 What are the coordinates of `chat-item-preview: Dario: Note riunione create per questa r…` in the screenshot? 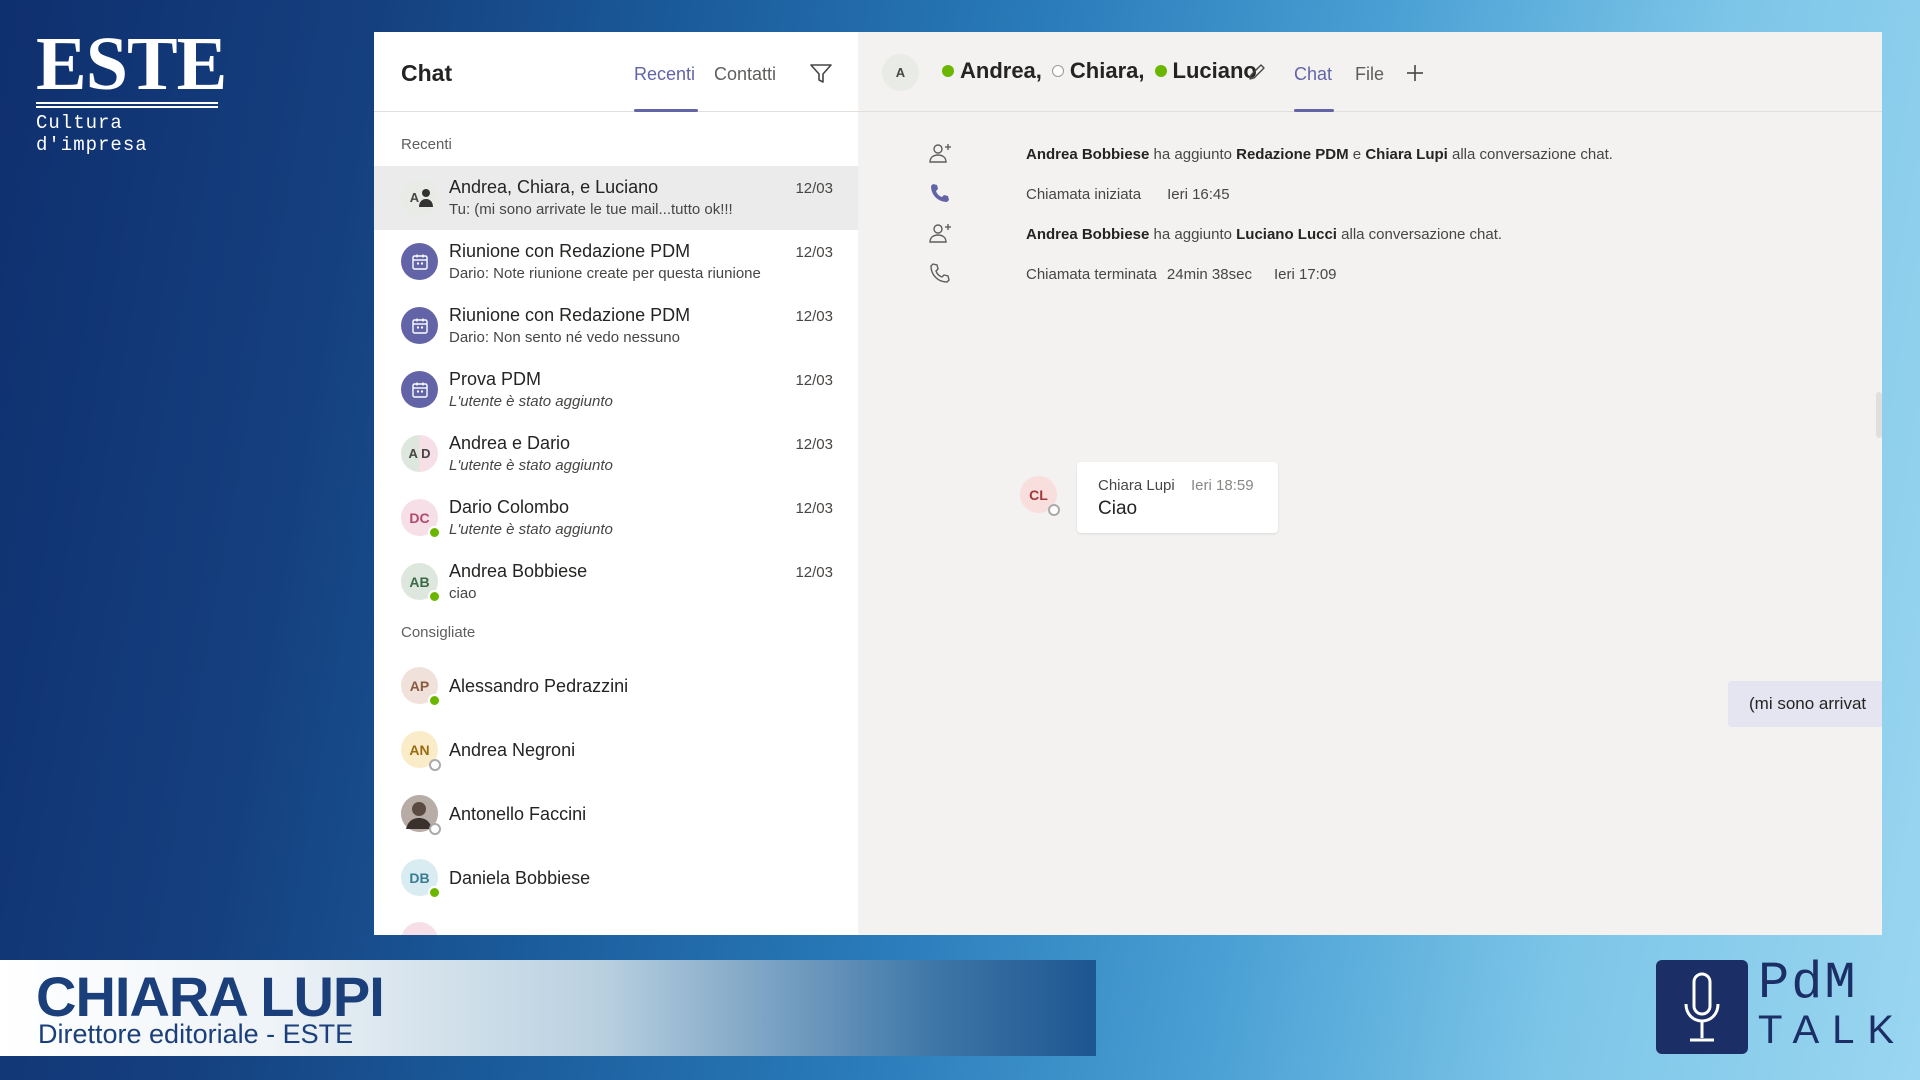 It's located at (605, 273).